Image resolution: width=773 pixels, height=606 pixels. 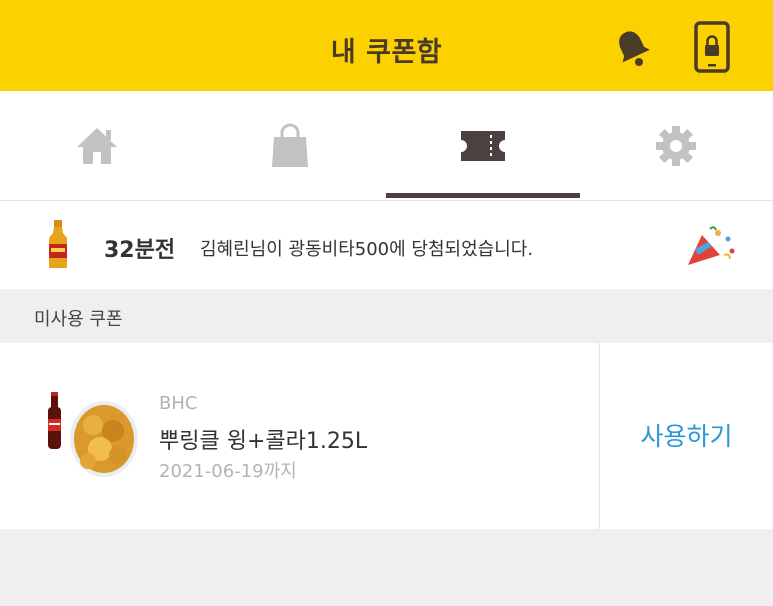 I want to click on ticket-icon, so click(x=482, y=145).